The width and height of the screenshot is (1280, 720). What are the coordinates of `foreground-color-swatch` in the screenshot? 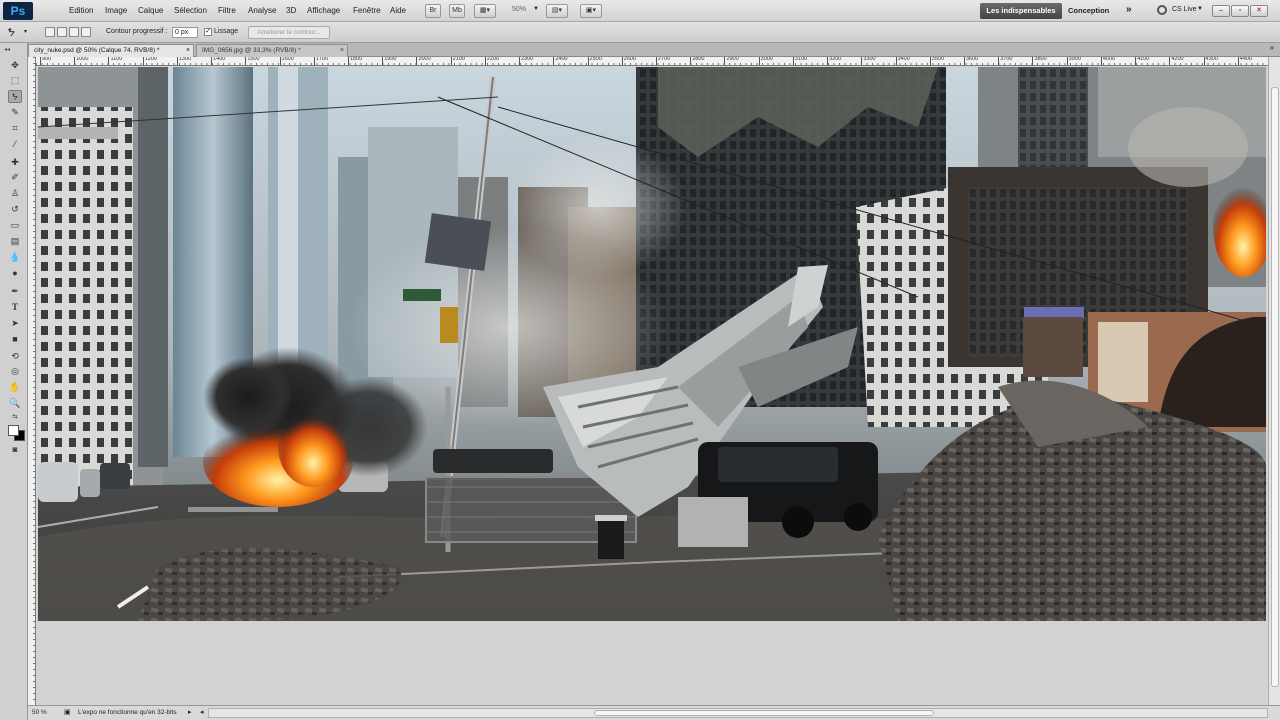 It's located at (13, 430).